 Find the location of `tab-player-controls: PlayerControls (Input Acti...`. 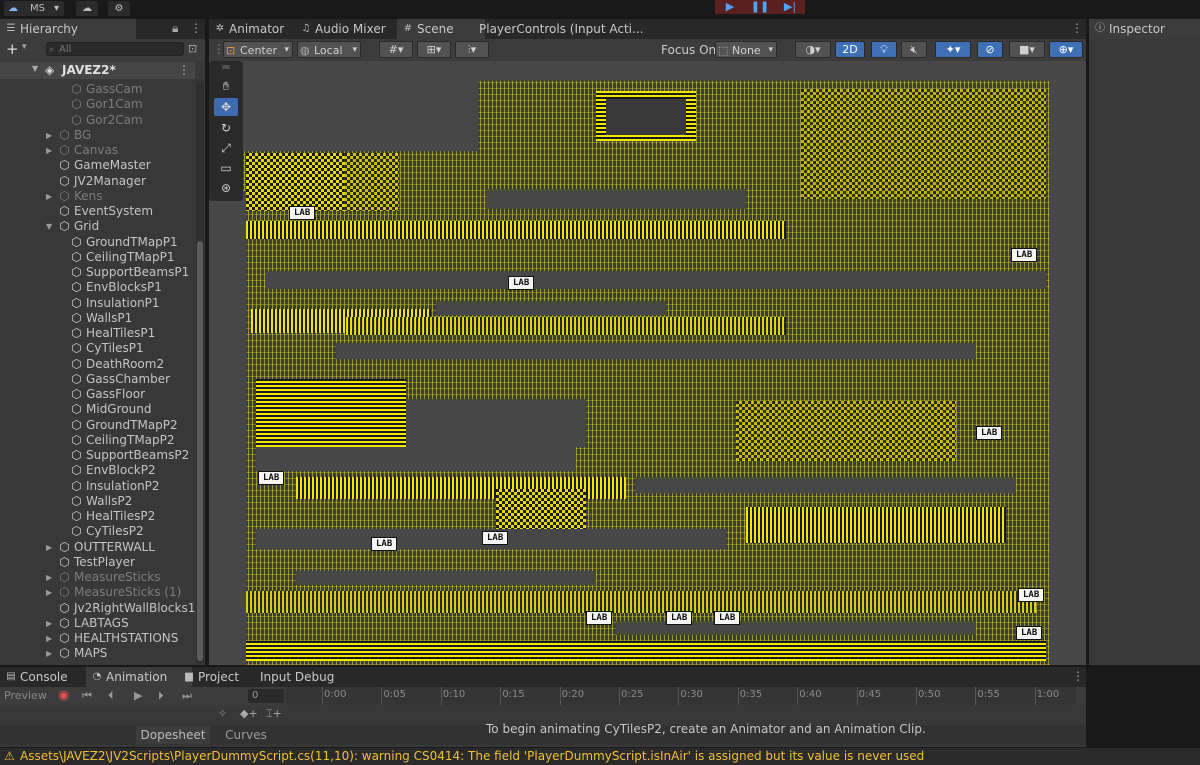

tab-player-controls: PlayerControls (Input Acti... is located at coordinates (562, 29).